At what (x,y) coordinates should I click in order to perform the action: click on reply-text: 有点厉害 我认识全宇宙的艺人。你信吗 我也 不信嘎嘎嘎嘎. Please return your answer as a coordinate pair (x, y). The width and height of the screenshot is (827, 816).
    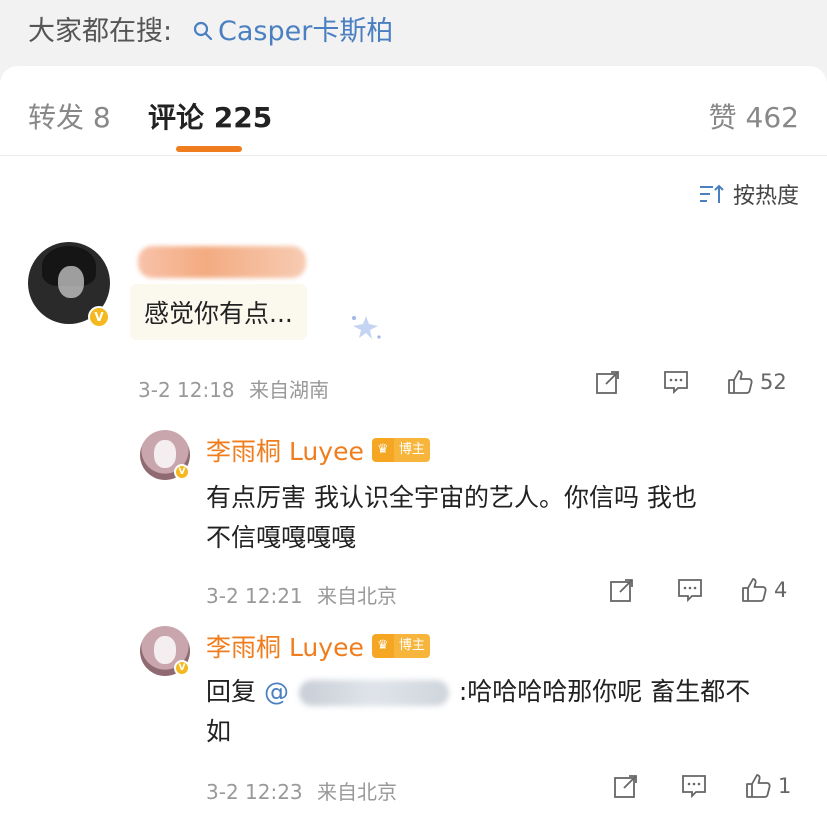
    Looking at the image, I should click on (451, 518).